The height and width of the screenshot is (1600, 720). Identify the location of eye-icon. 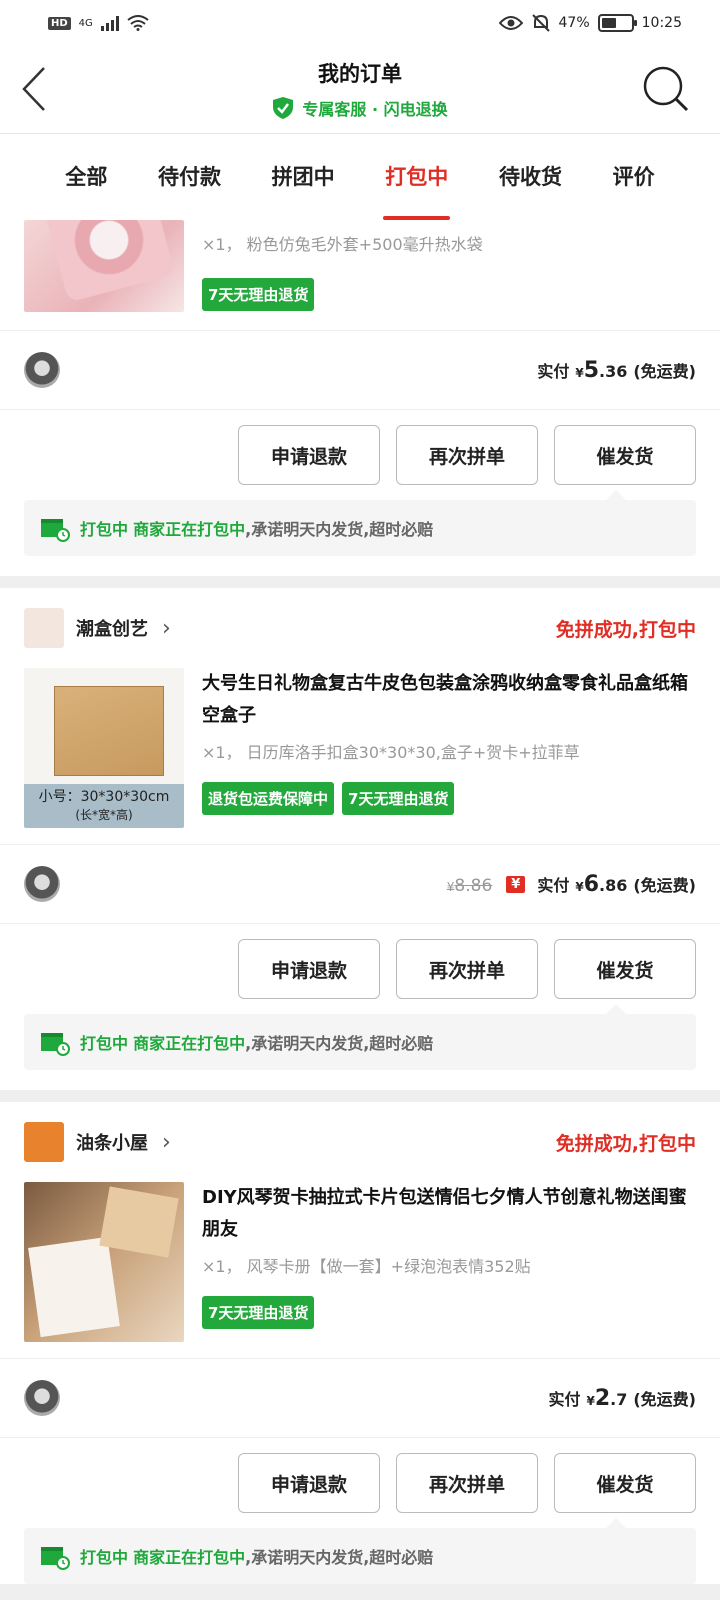
(510, 23).